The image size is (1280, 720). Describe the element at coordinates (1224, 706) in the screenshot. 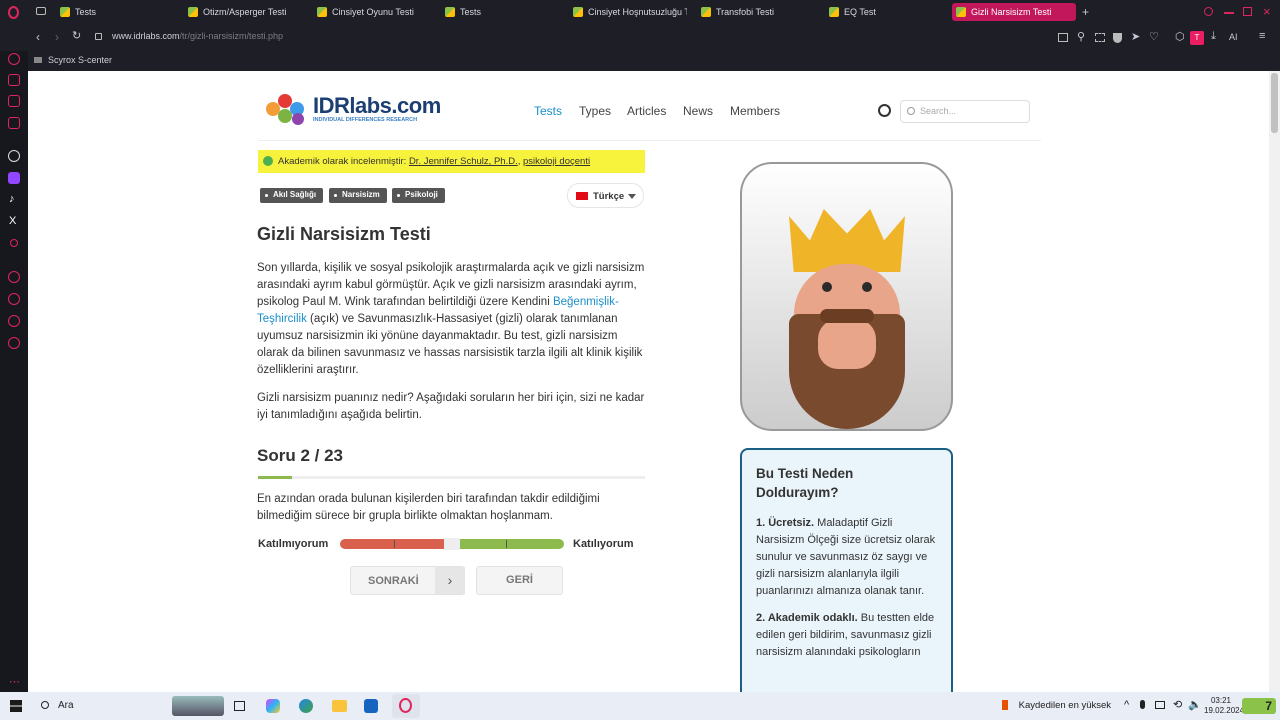

I see `clock: 03:21 19.02.2024` at that location.